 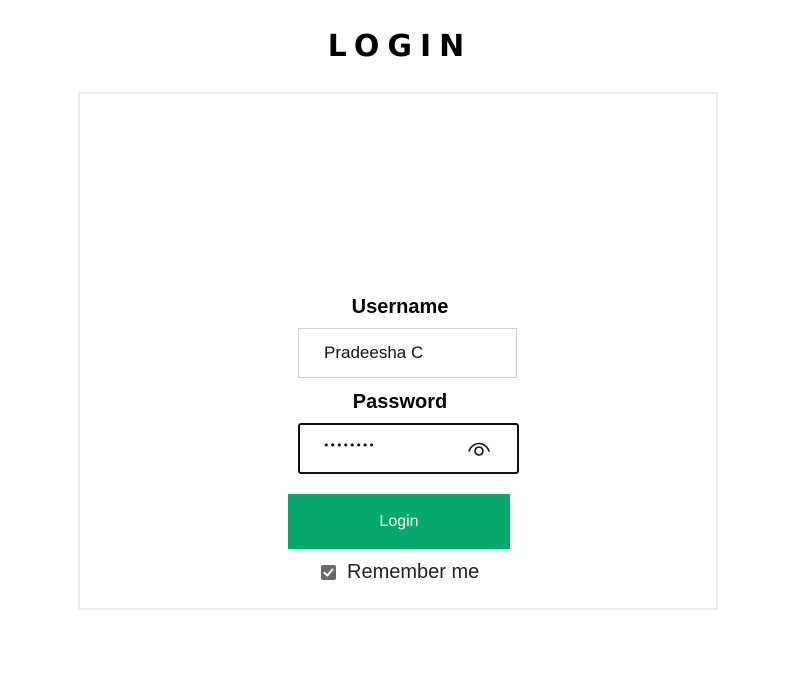 I want to click on page-title: LOGIN, so click(x=400, y=46).